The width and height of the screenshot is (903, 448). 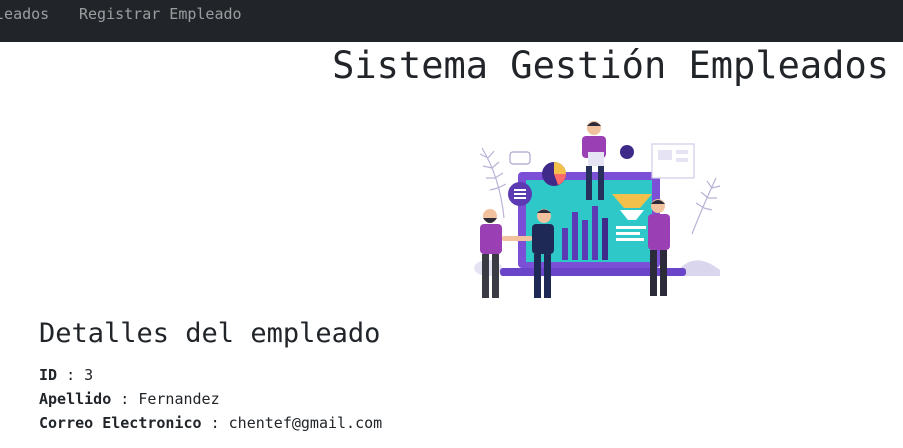 What do you see at coordinates (160, 14) in the screenshot?
I see `nav-link-registrar-empleado: Registrar Empleado` at bounding box center [160, 14].